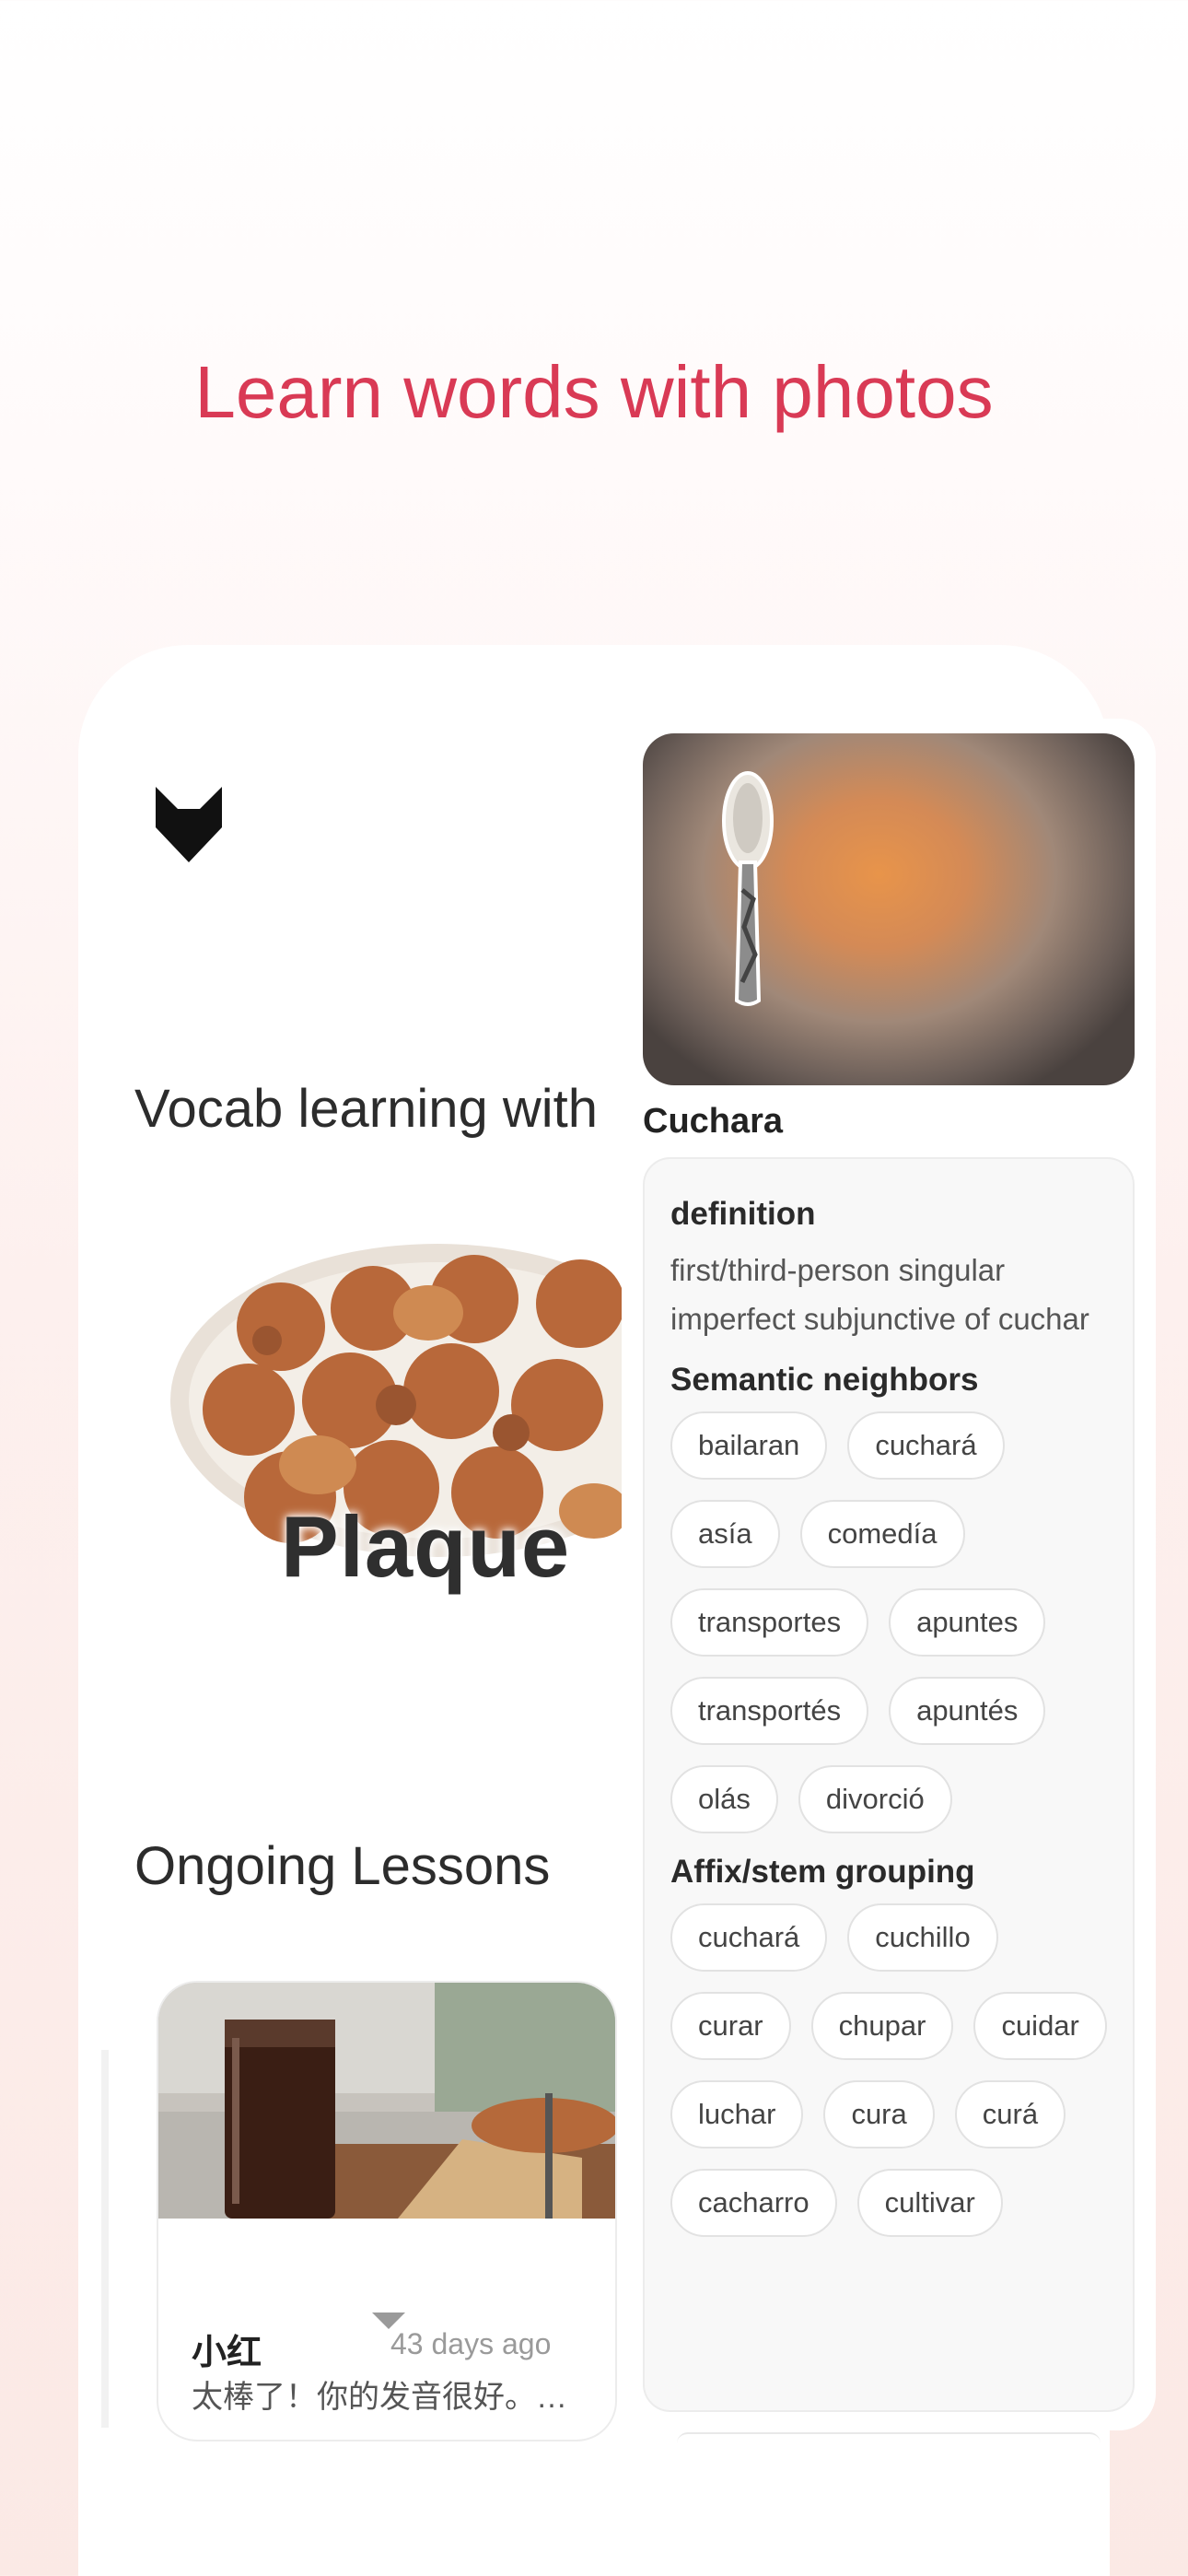  Describe the element at coordinates (725, 1534) in the screenshot. I see `word-chip: asía` at that location.